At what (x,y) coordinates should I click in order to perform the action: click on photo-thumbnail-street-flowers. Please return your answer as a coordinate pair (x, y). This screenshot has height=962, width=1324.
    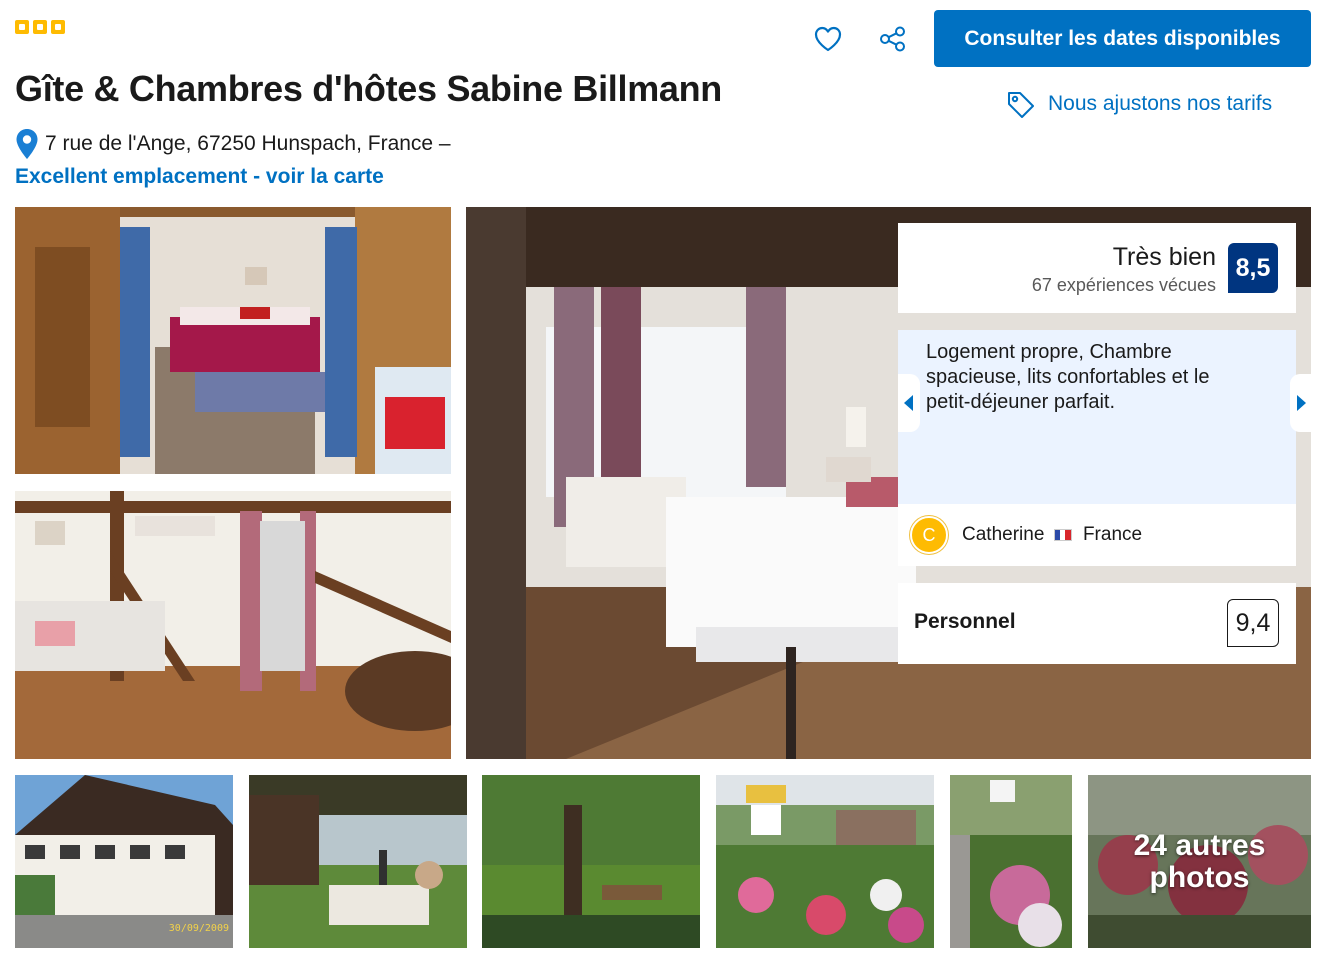
    Looking at the image, I should click on (1011, 861).